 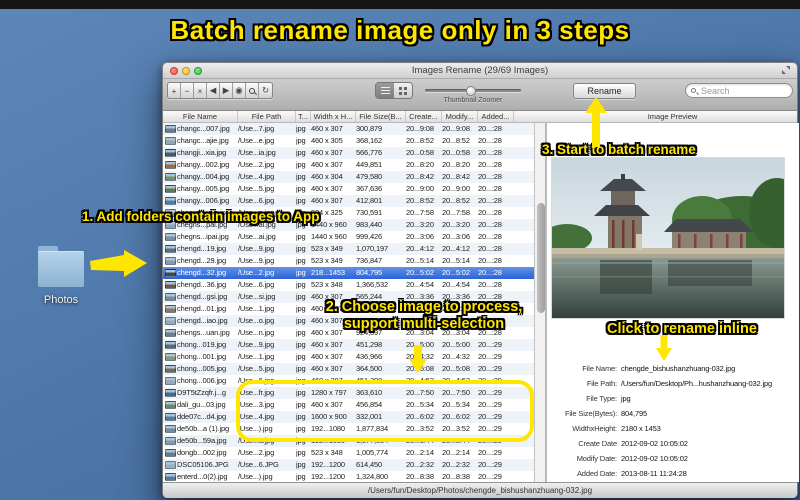 I want to click on slider-knob, so click(x=471, y=90).